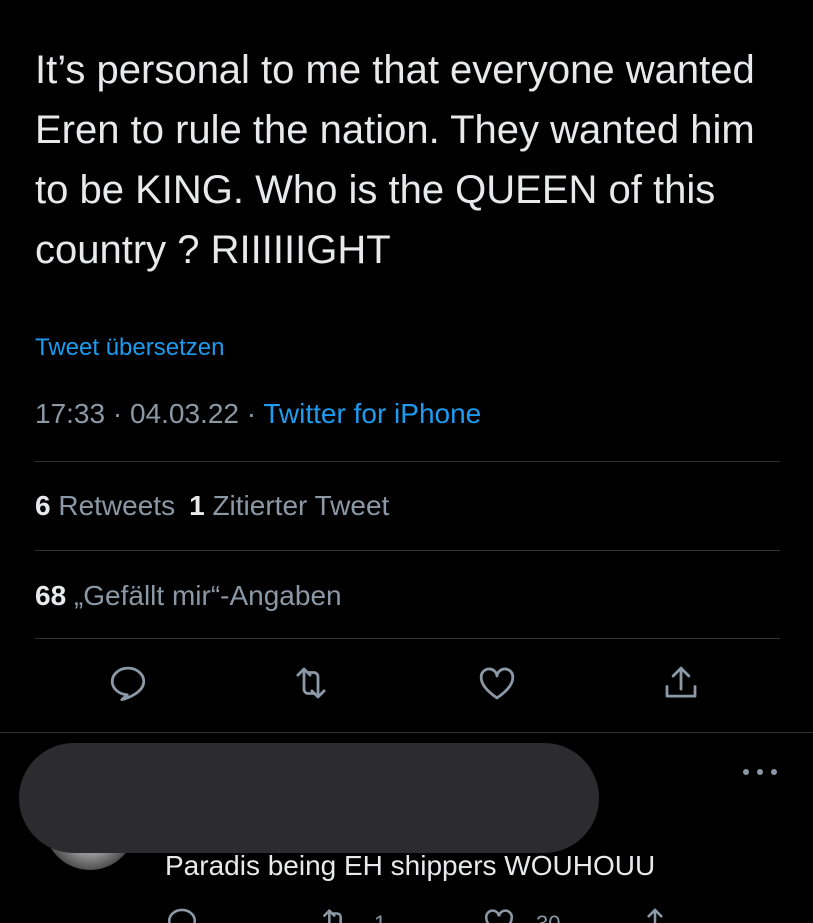  Describe the element at coordinates (410, 865) in the screenshot. I see `reply-text: Paradis being EH shippers WOUHOUU` at that location.